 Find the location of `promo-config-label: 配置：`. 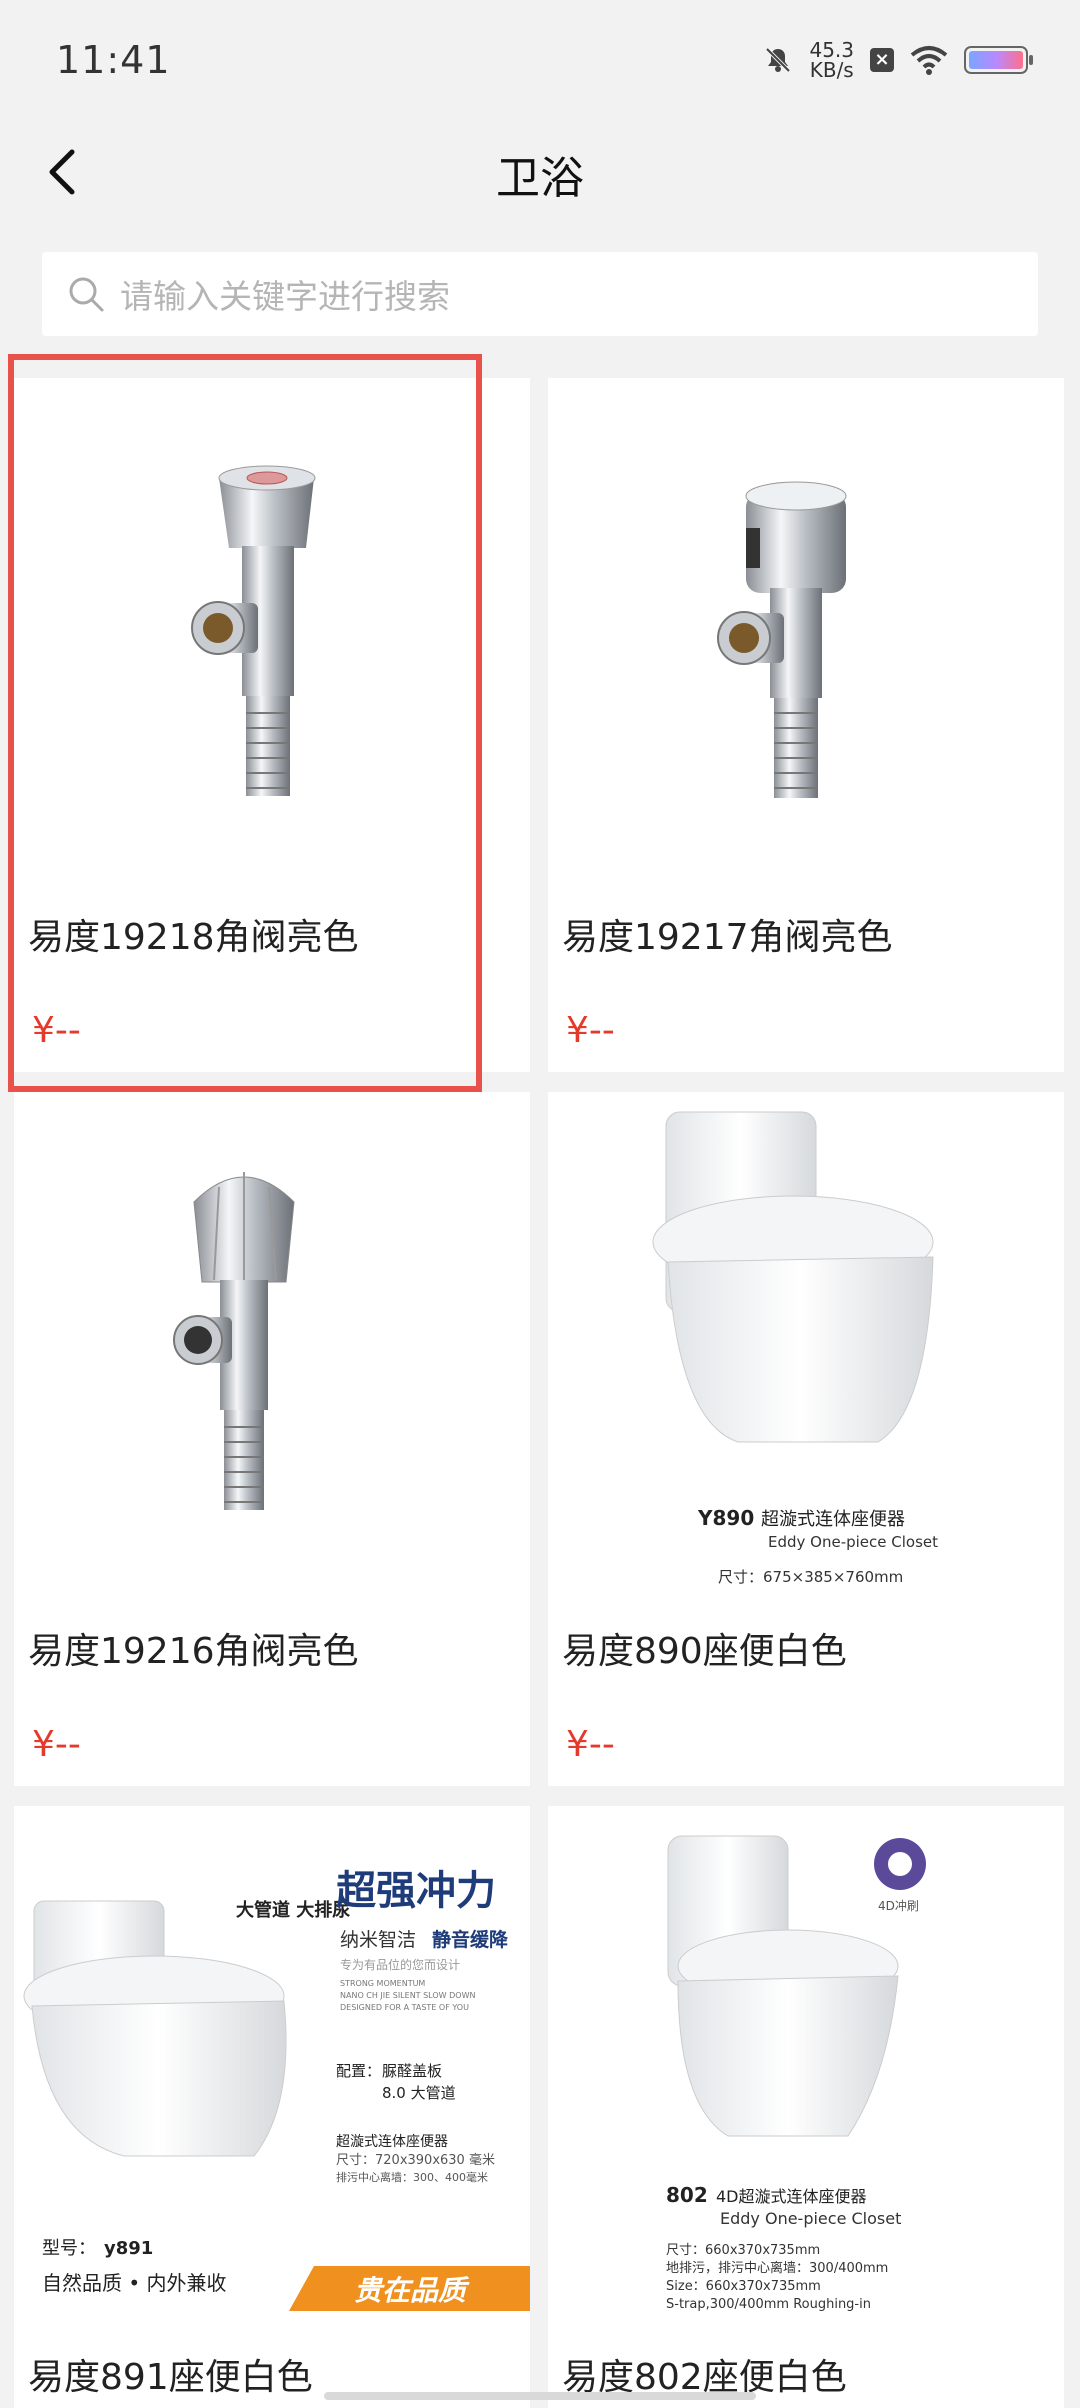

promo-config-label: 配置： is located at coordinates (358, 2071).